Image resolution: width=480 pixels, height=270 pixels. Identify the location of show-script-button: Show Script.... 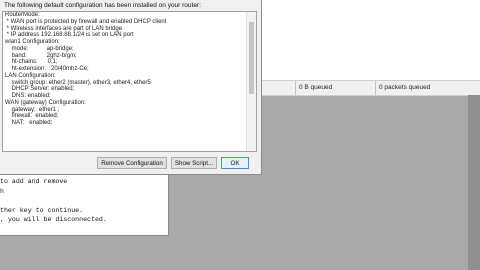
(194, 163).